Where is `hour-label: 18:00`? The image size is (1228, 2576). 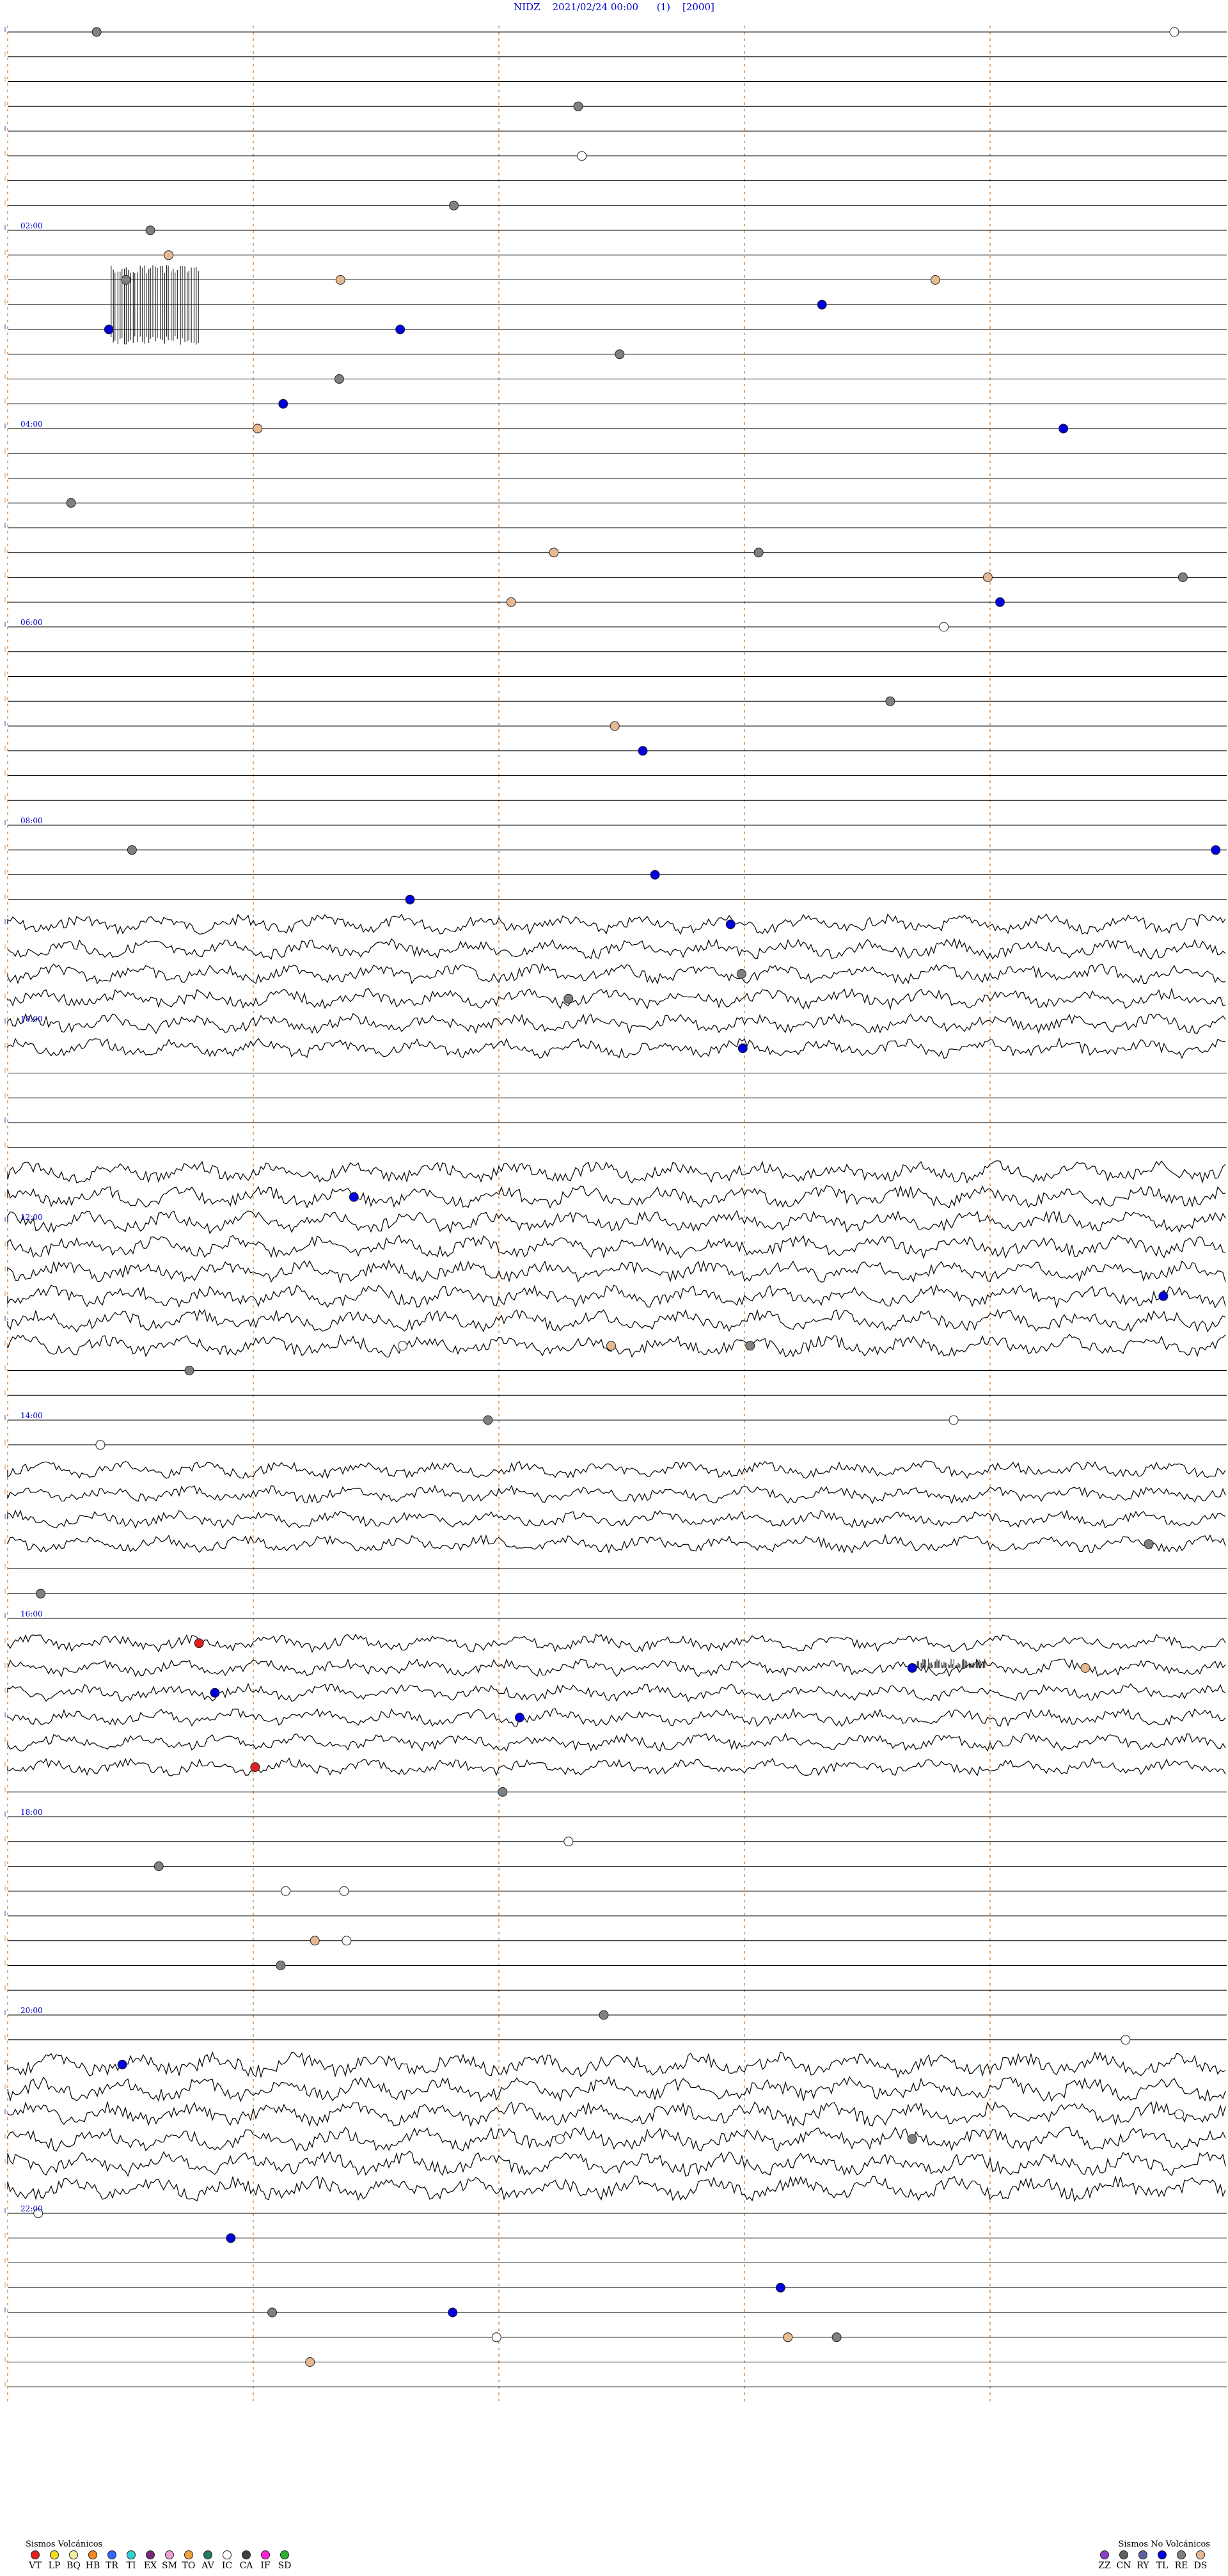
hour-label: 18:00 is located at coordinates (31, 1812).